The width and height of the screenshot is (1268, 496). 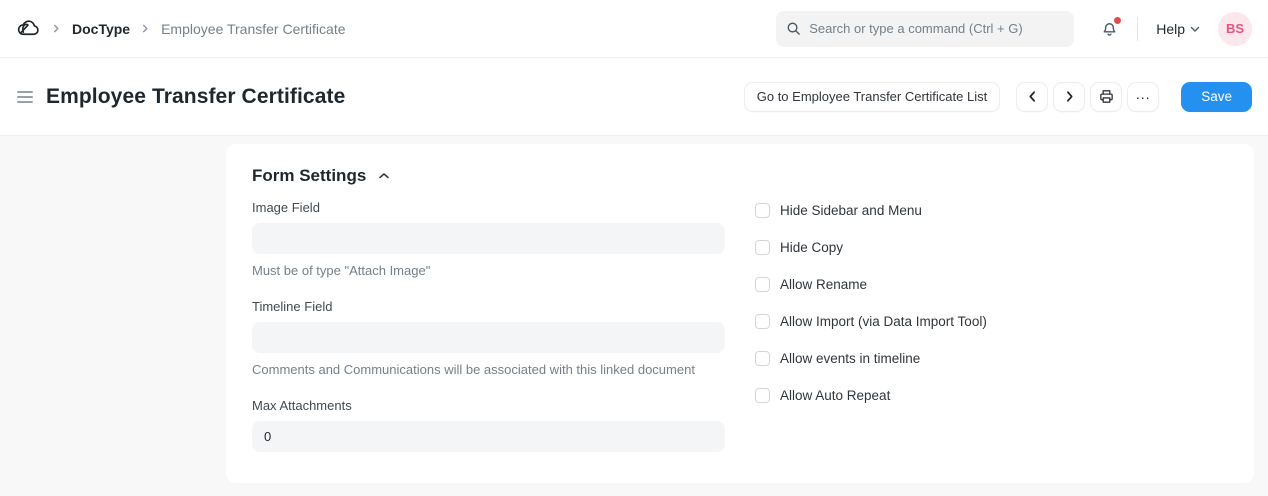 I want to click on breadcrumb: DocType Employee Transfer Certificate, so click(x=181, y=28).